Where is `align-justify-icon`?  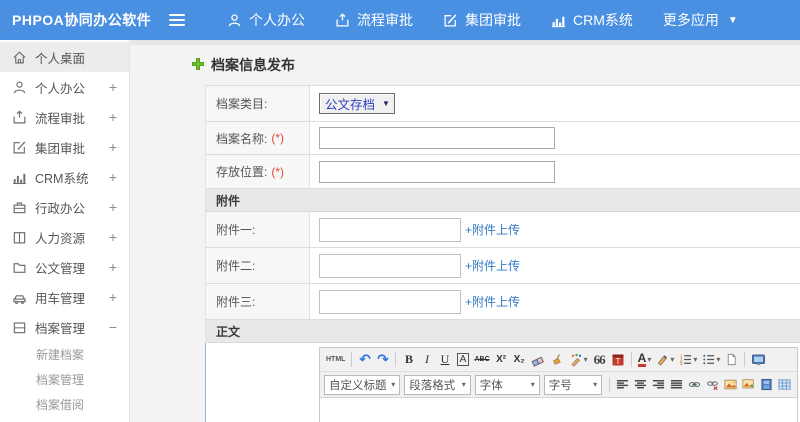
align-justify-icon is located at coordinates (676, 384).